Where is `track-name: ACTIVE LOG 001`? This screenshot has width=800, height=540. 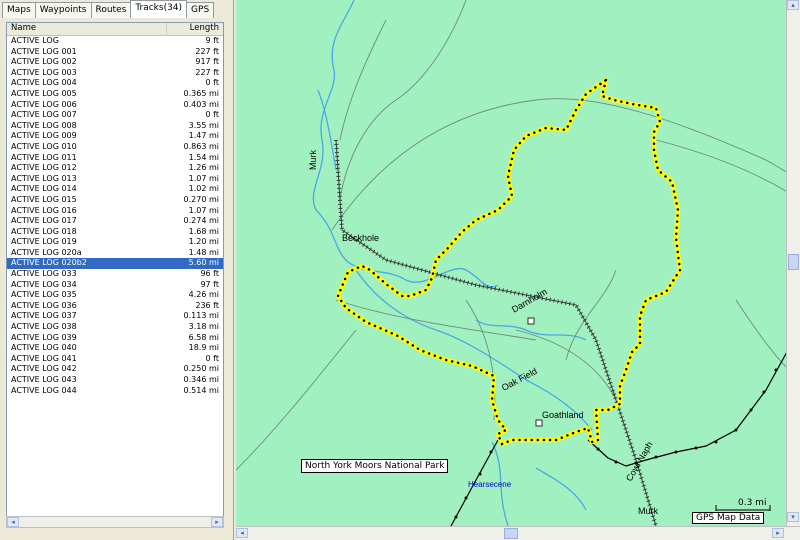
track-name: ACTIVE LOG 001 is located at coordinates (44, 51).